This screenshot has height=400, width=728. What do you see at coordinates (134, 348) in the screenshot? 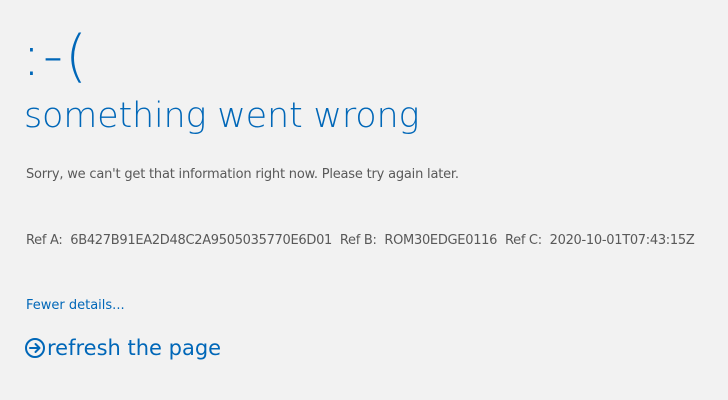
I see `refresh-page-label: refresh the page` at bounding box center [134, 348].